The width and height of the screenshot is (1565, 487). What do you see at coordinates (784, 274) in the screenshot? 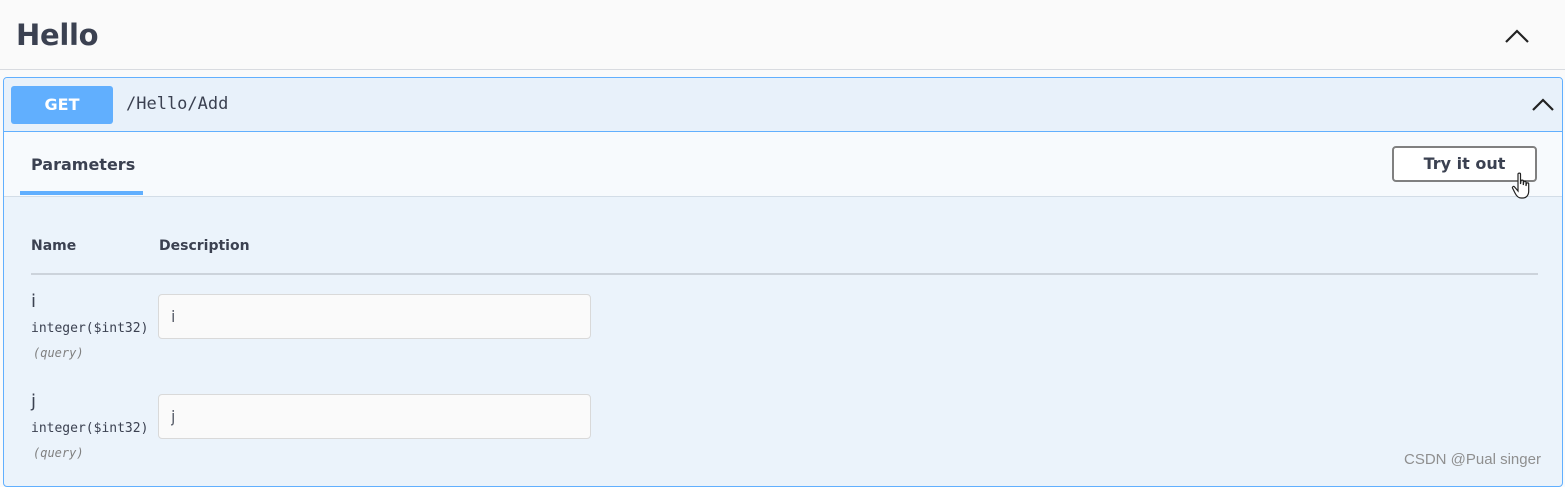
I see `table-header-divider` at bounding box center [784, 274].